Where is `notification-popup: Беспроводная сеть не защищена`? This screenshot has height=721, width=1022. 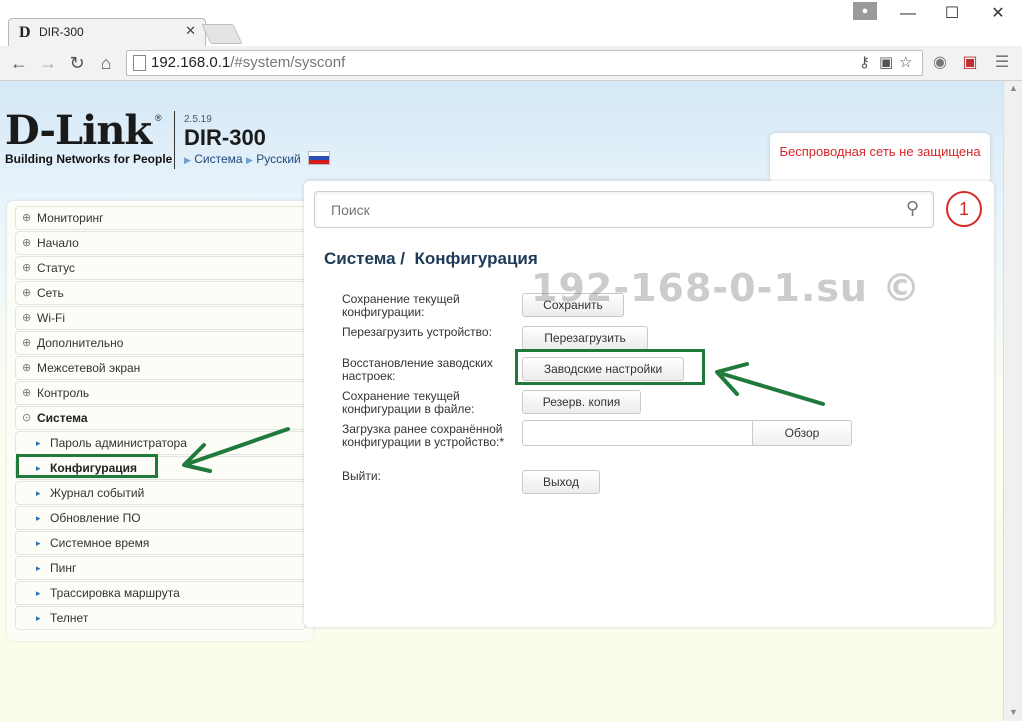 notification-popup: Беспроводная сеть не защищена is located at coordinates (880, 158).